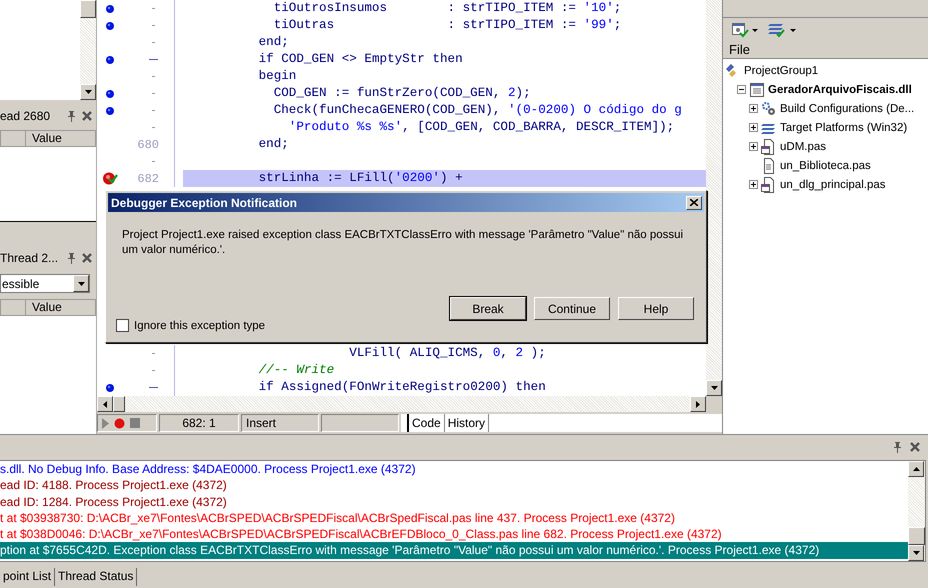 The height and width of the screenshot is (588, 928). What do you see at coordinates (482, 127) in the screenshot?
I see `code-line: 'Produto %s %s', [COD_GEN, COD_BARRA, DESCR_ITEM]);` at bounding box center [482, 127].